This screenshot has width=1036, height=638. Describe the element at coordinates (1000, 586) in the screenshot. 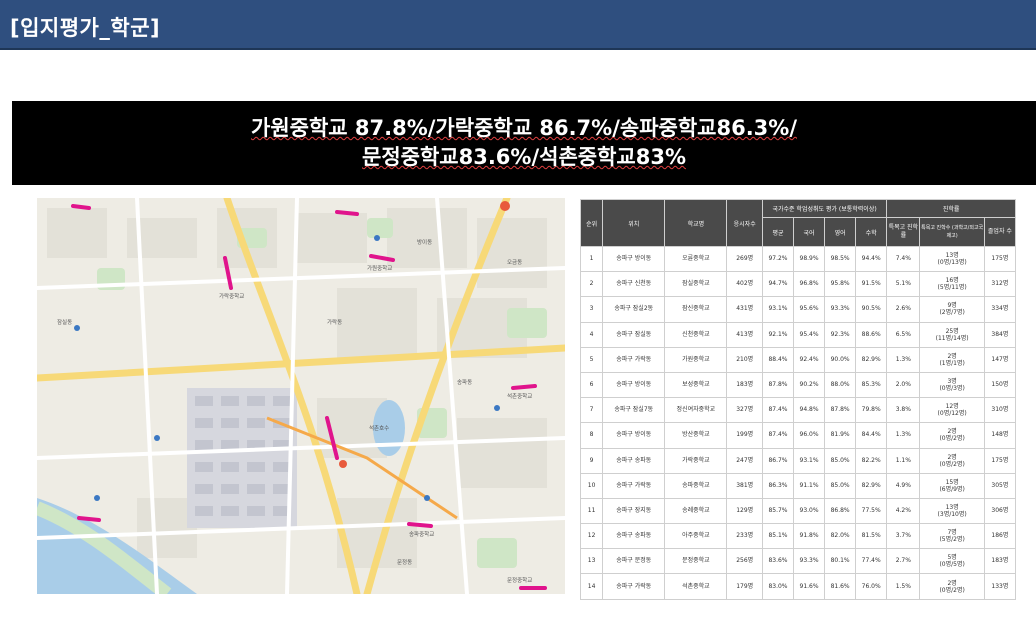

I see `cell-grad: 133명` at that location.